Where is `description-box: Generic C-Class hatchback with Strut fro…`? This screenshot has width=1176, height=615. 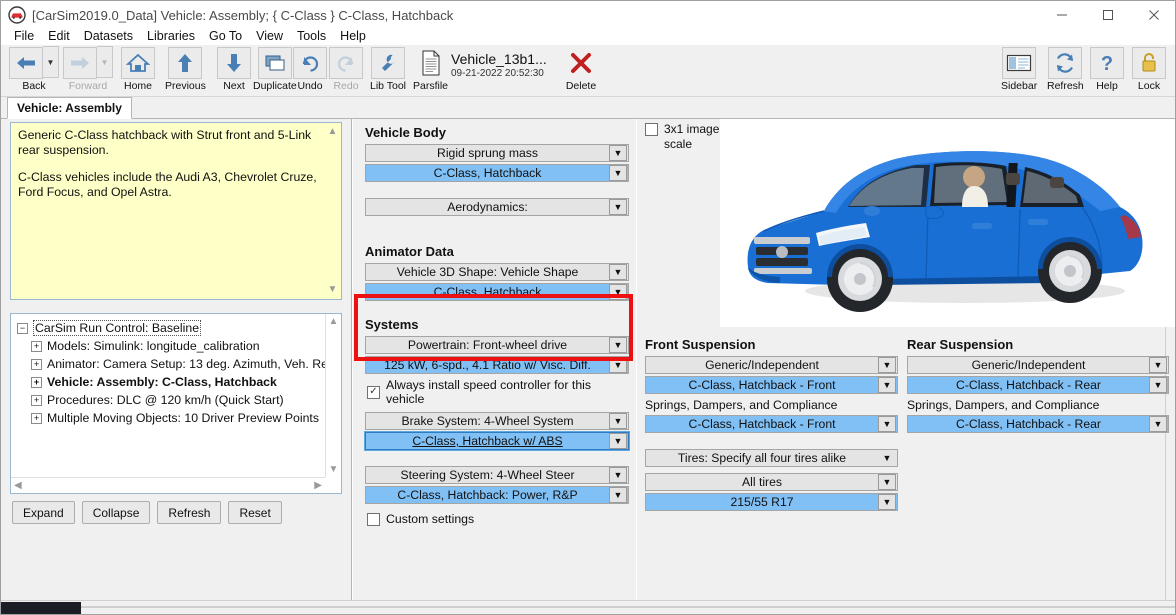
description-box: Generic C-Class hatchback with Strut fro… is located at coordinates (176, 211).